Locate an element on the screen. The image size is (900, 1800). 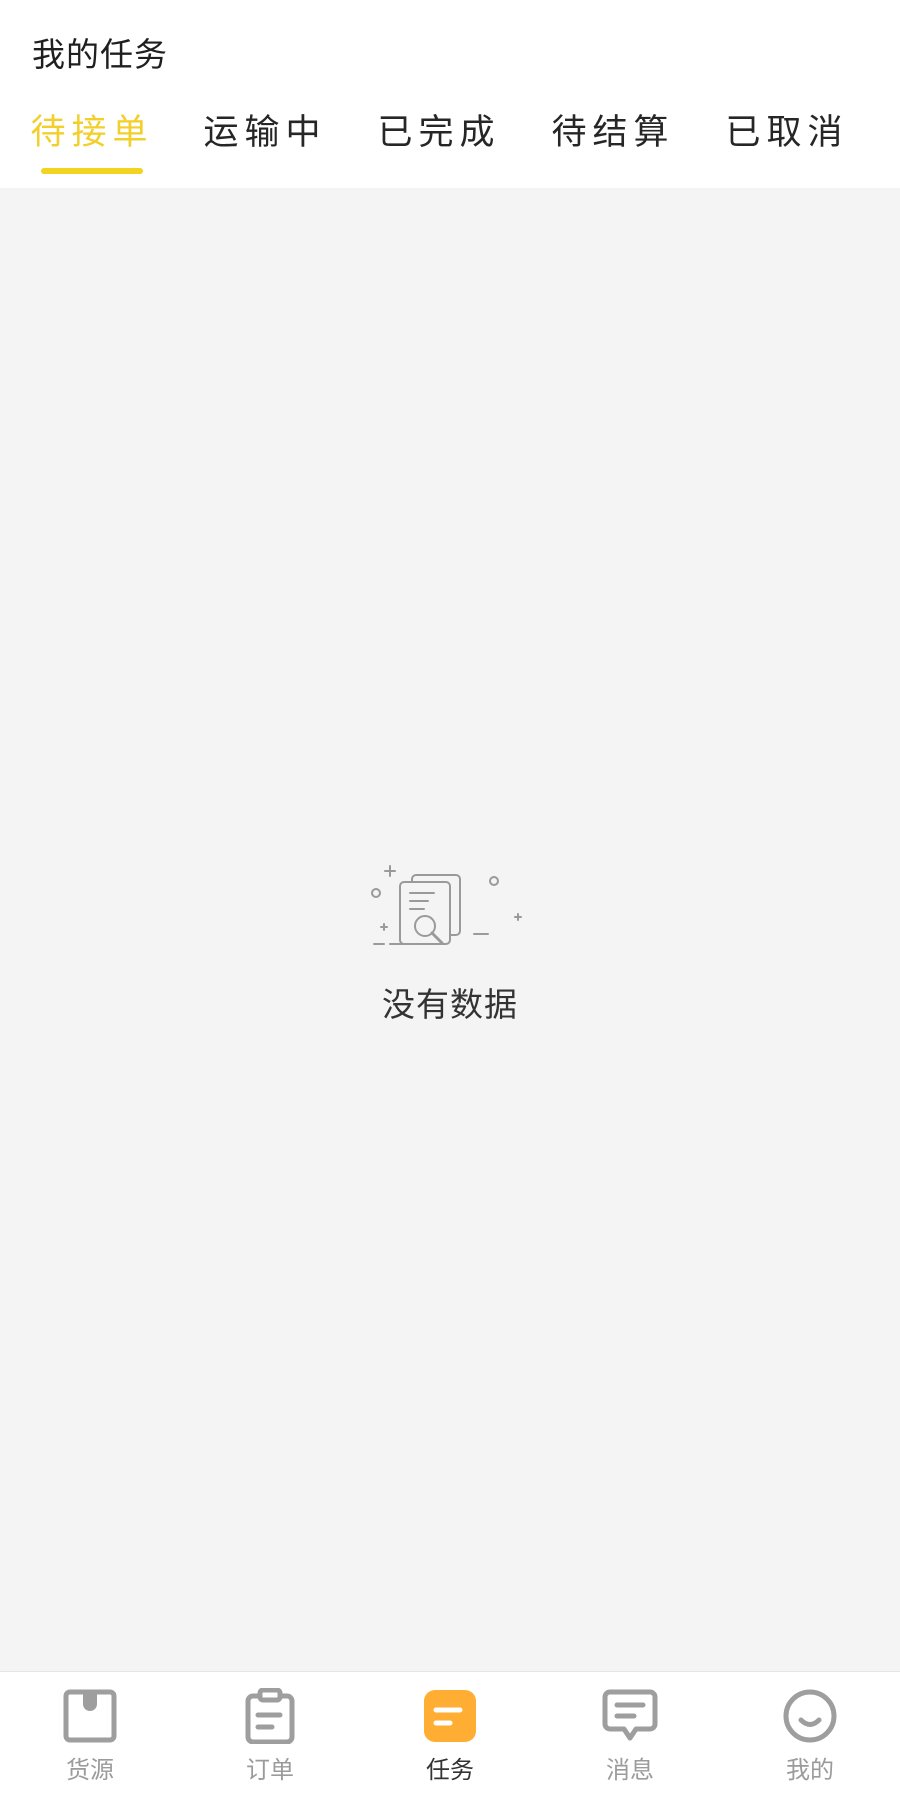
nav-item-goods-source: 货源 is located at coordinates (90, 1743).